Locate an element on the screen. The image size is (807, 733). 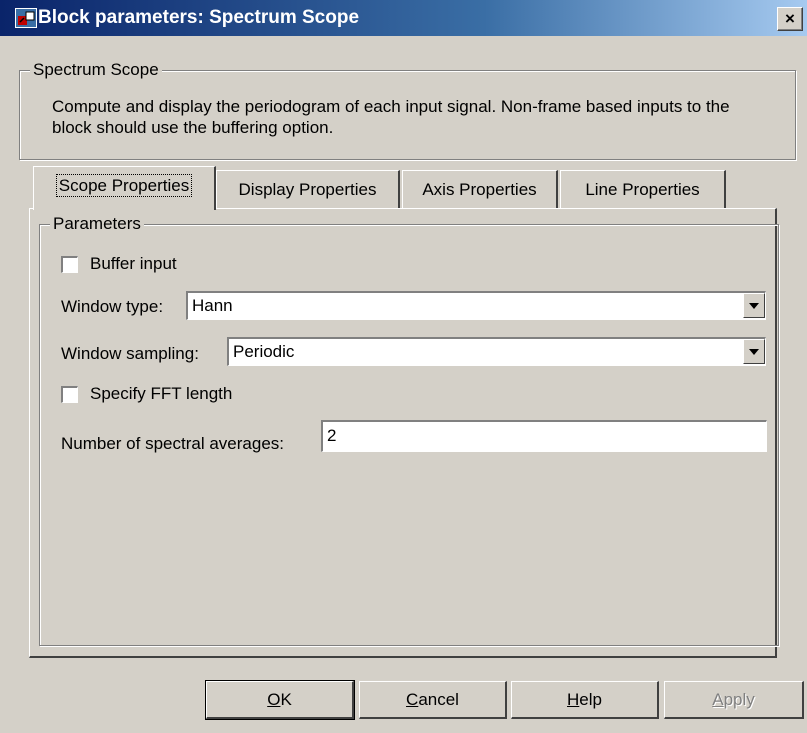
tab-display-properties-label: Display Properties is located at coordinates (307, 189).